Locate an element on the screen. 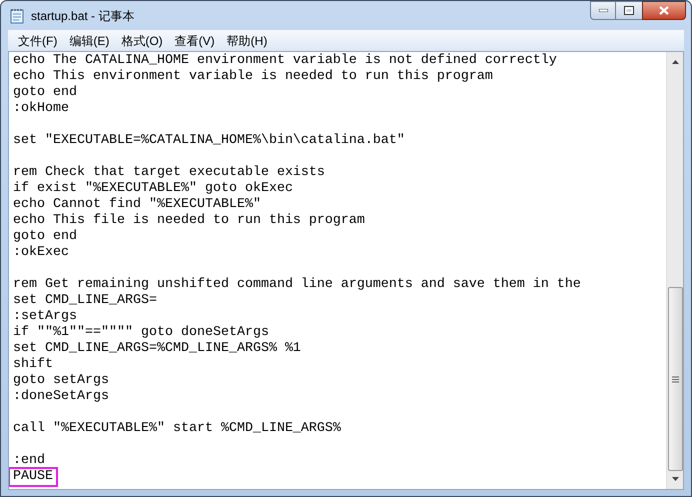  code-line: set CMD_LINE_ARGS= is located at coordinates (85, 301).